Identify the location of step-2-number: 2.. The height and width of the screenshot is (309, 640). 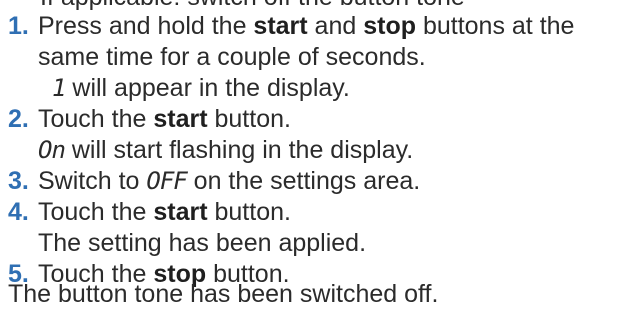
(18, 119).